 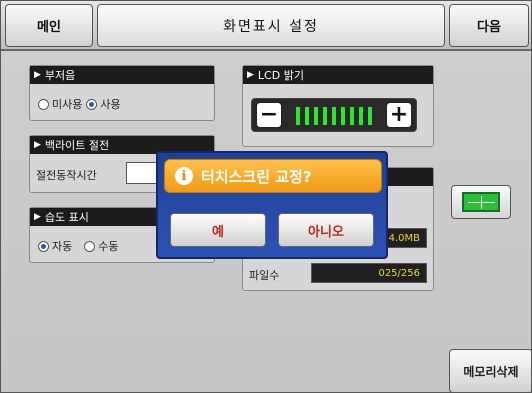 I want to click on top-bar: 메인 화면표시 설정 다음, so click(x=266, y=26).